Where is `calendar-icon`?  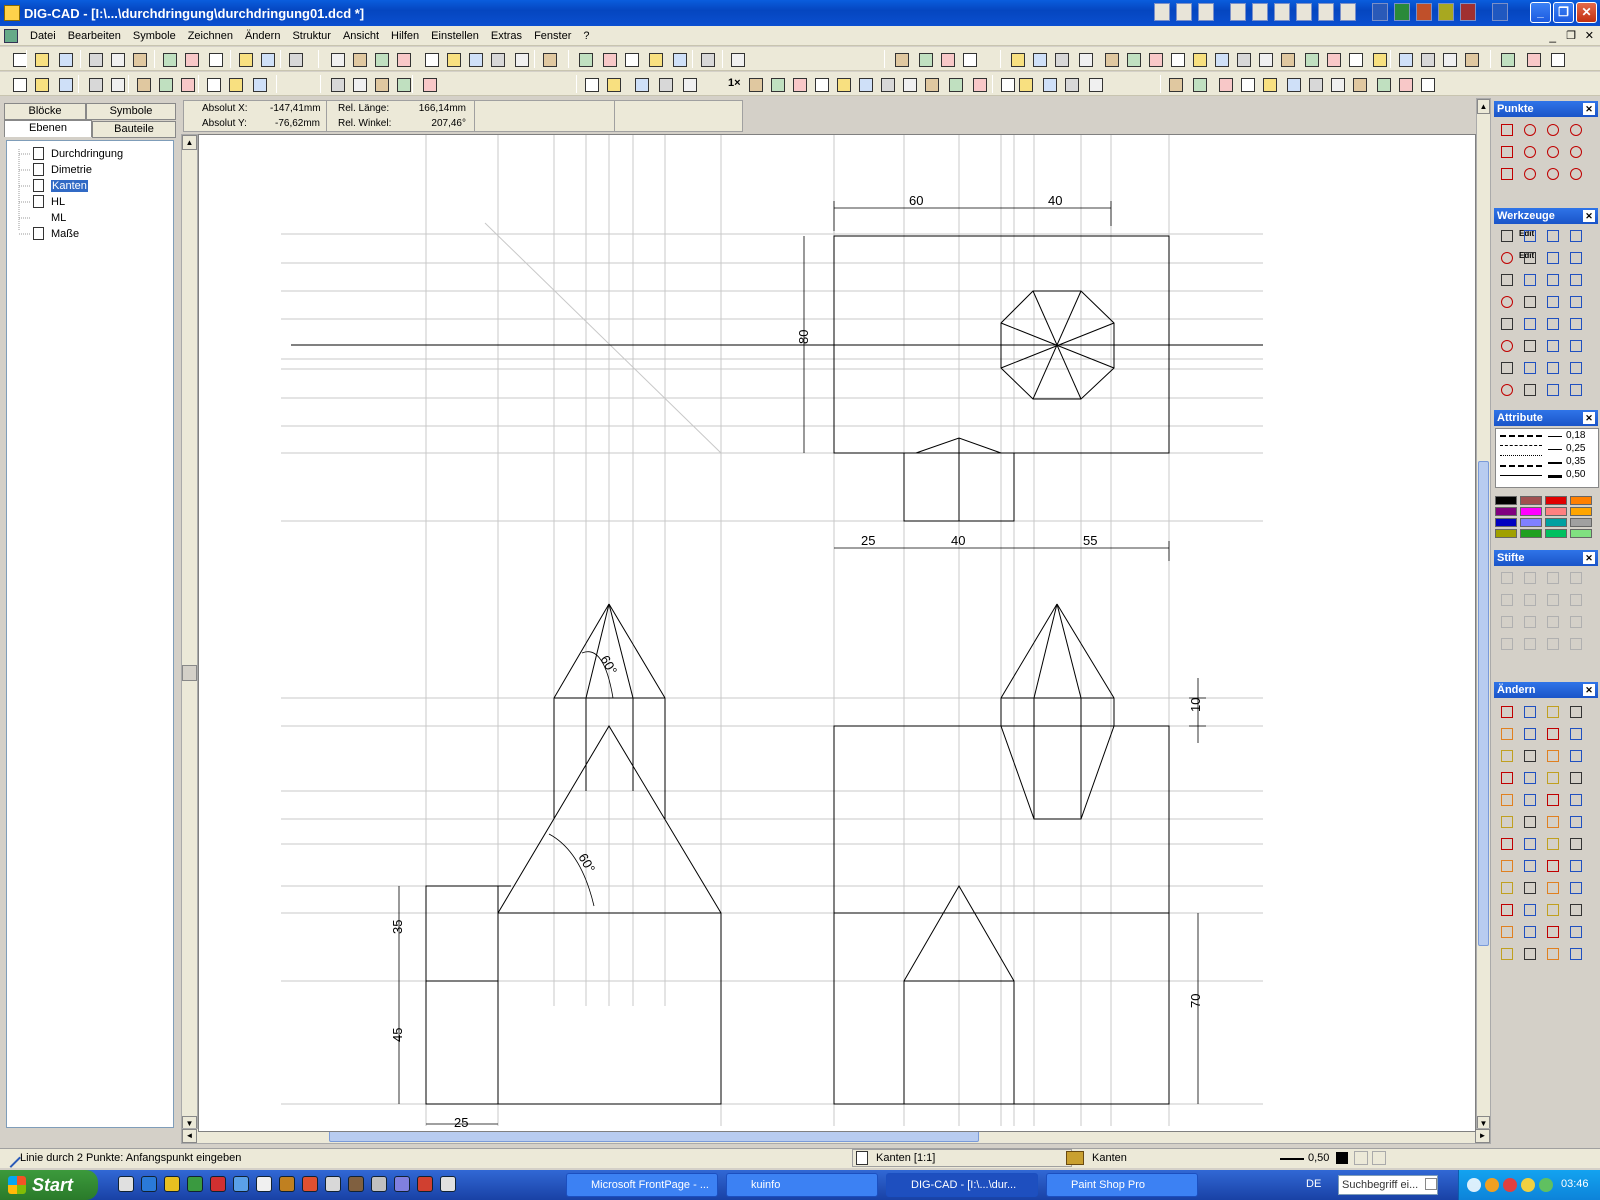 calendar-icon is located at coordinates (1260, 12).